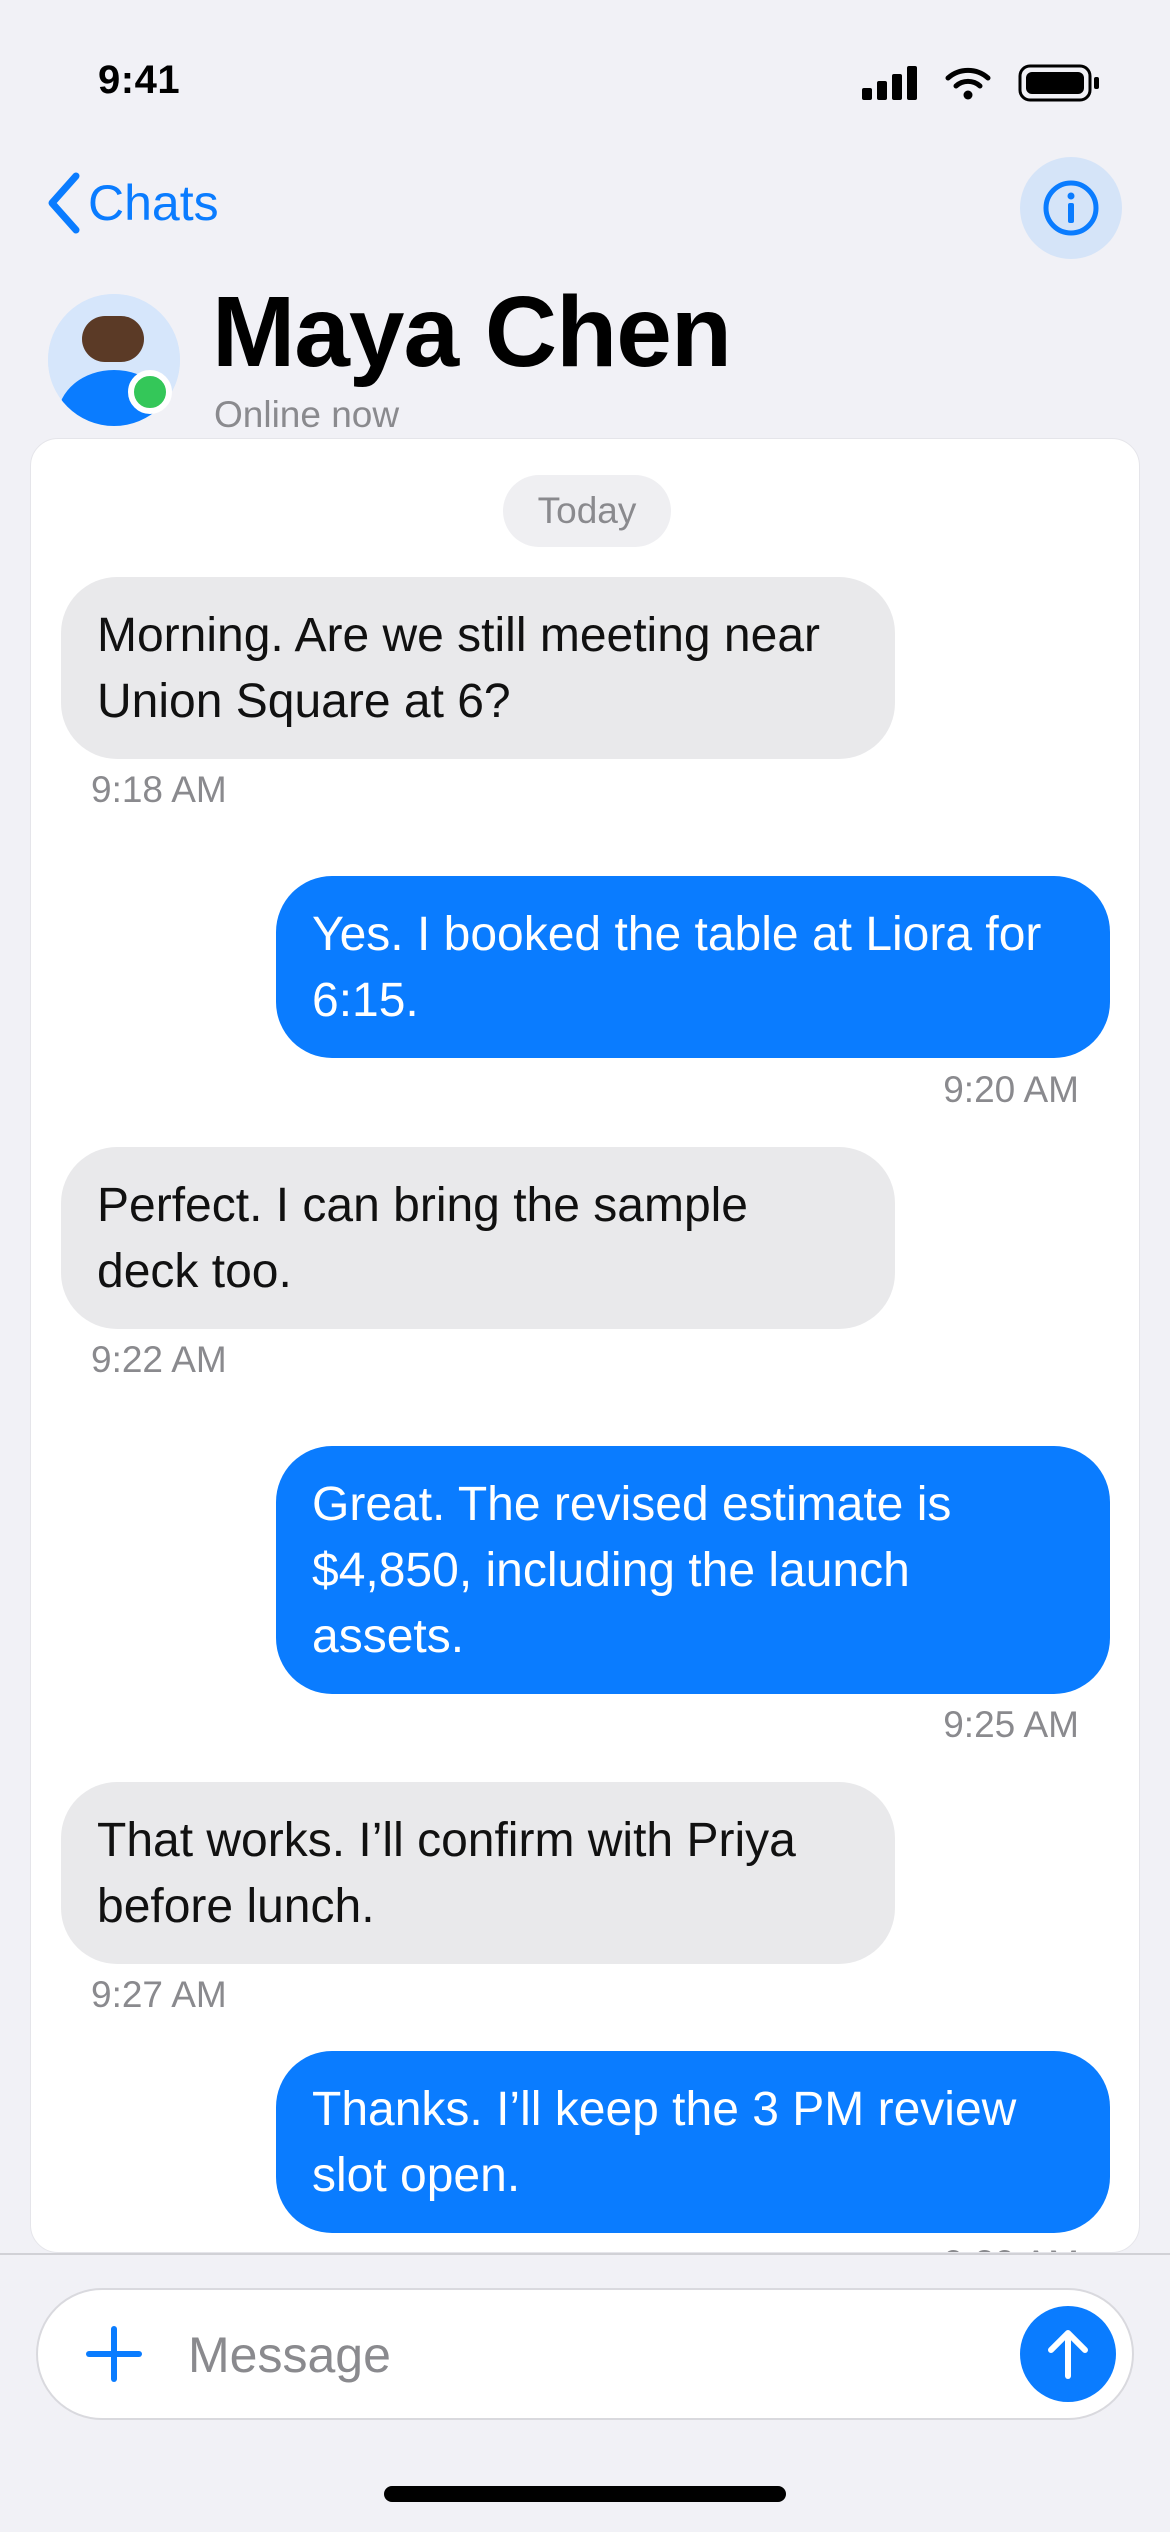 This screenshot has height=2532, width=1170. Describe the element at coordinates (307, 414) in the screenshot. I see `contact-status: Online now` at that location.